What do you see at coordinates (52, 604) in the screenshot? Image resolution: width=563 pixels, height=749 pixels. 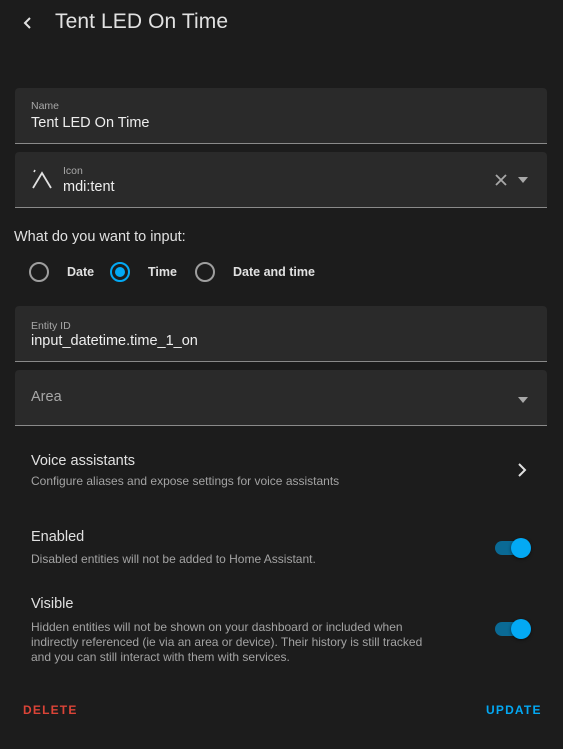 I see `visible-title: Visible` at bounding box center [52, 604].